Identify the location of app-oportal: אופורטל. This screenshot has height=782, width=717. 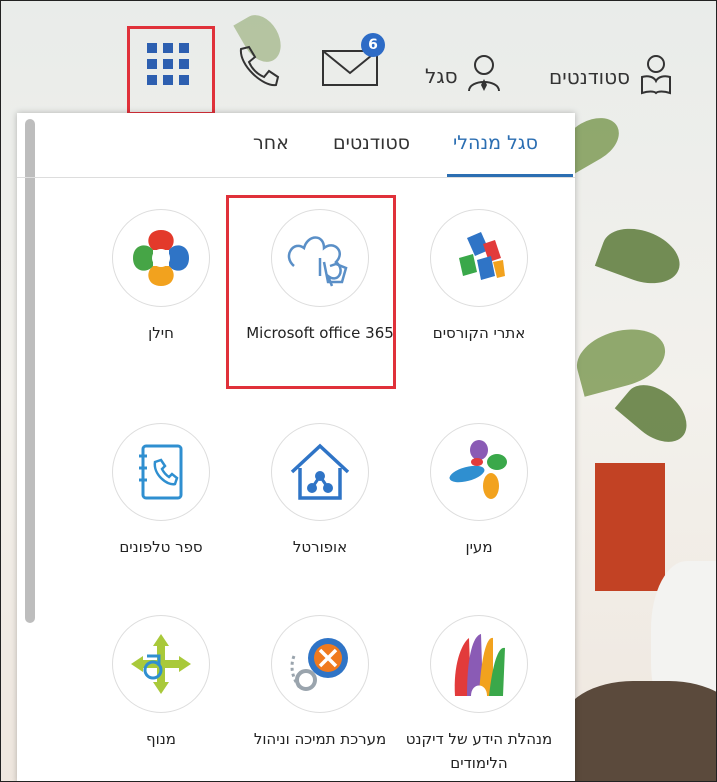
(320, 491).